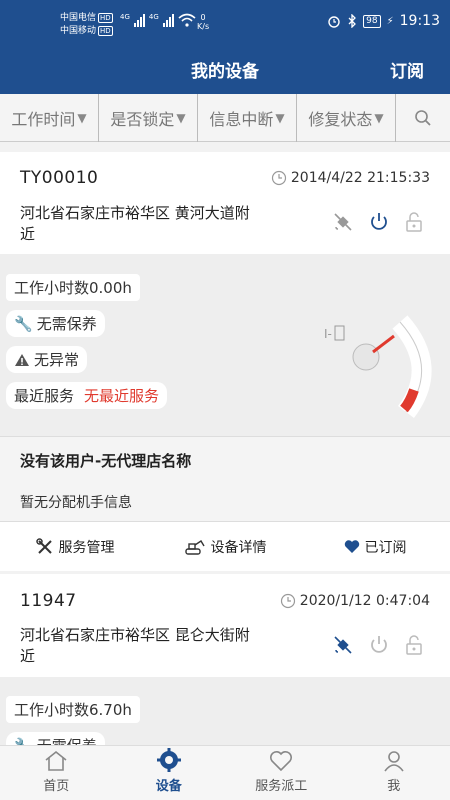  I want to click on device-stats: 工作小时数6.70h 🔧 无需保养, so click(225, 711).